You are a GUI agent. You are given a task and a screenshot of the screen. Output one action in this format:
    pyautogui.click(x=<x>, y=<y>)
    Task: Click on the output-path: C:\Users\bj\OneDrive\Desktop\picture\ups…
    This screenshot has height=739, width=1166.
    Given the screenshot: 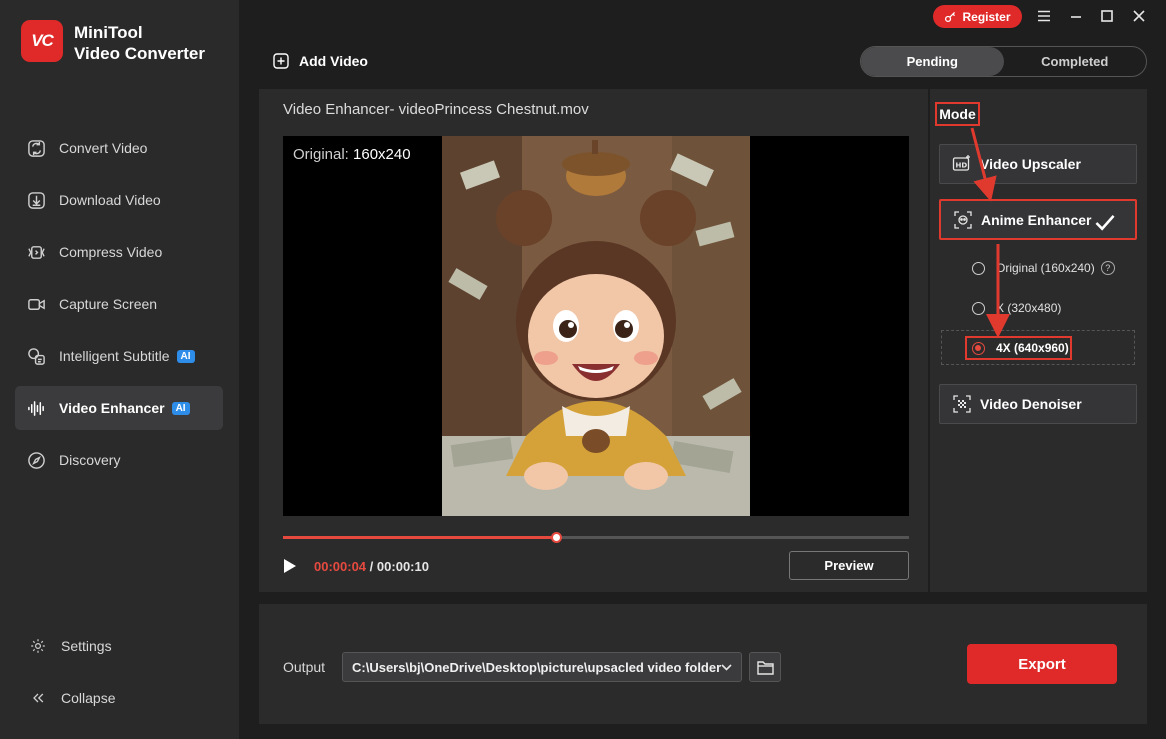 What is the action you would take?
    pyautogui.click(x=537, y=667)
    